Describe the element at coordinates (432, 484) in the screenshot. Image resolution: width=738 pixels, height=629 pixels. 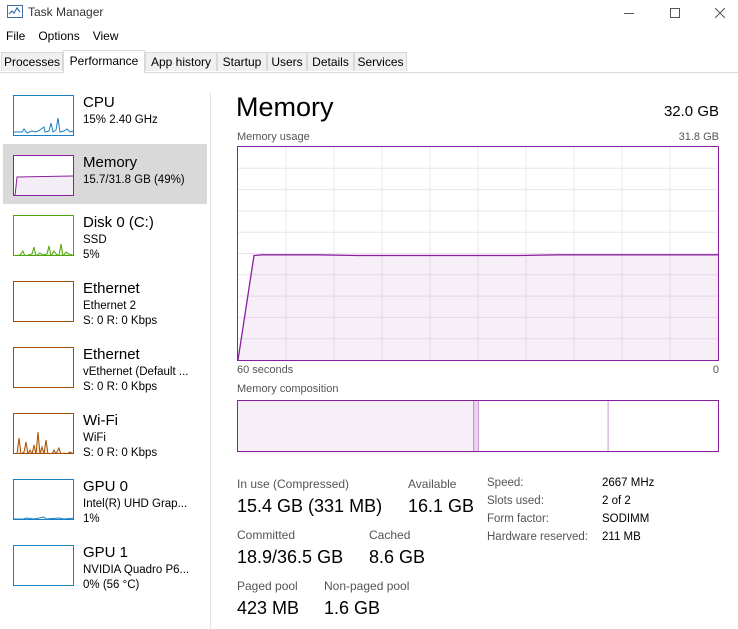
I see `available-label: Available` at that location.